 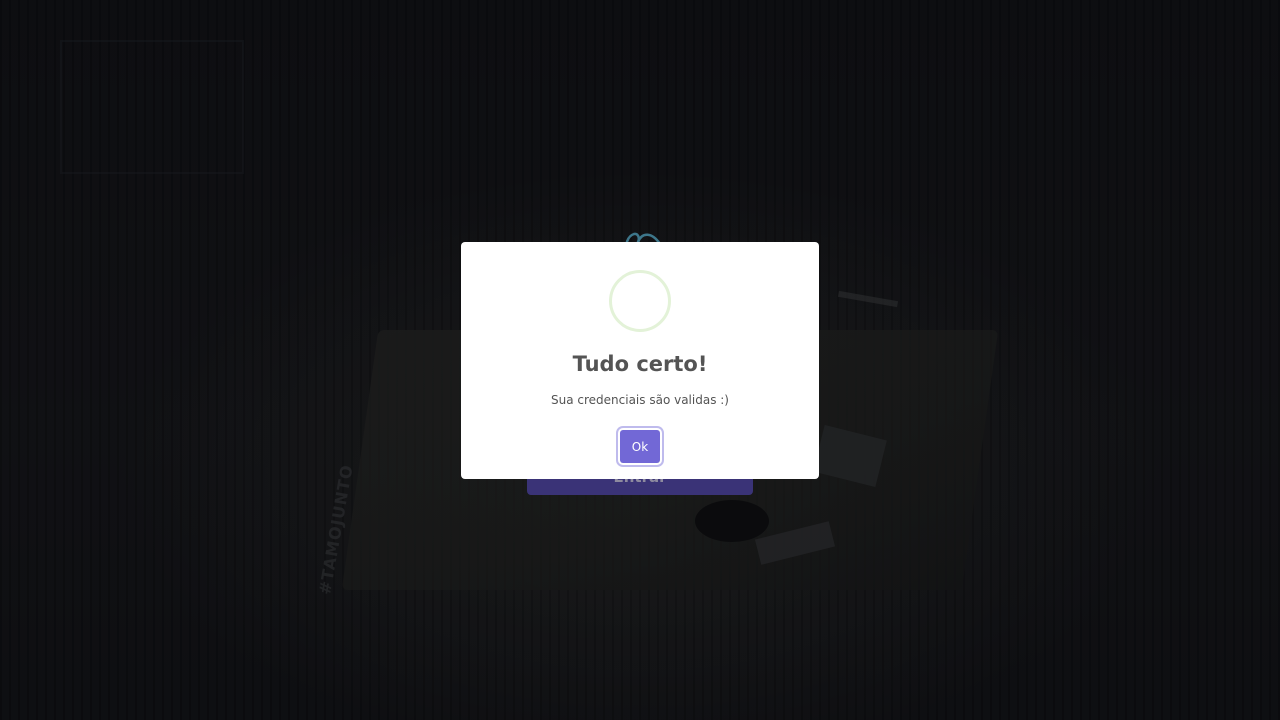 What do you see at coordinates (640, 364) in the screenshot?
I see `dialog-title: Tudo certo!` at bounding box center [640, 364].